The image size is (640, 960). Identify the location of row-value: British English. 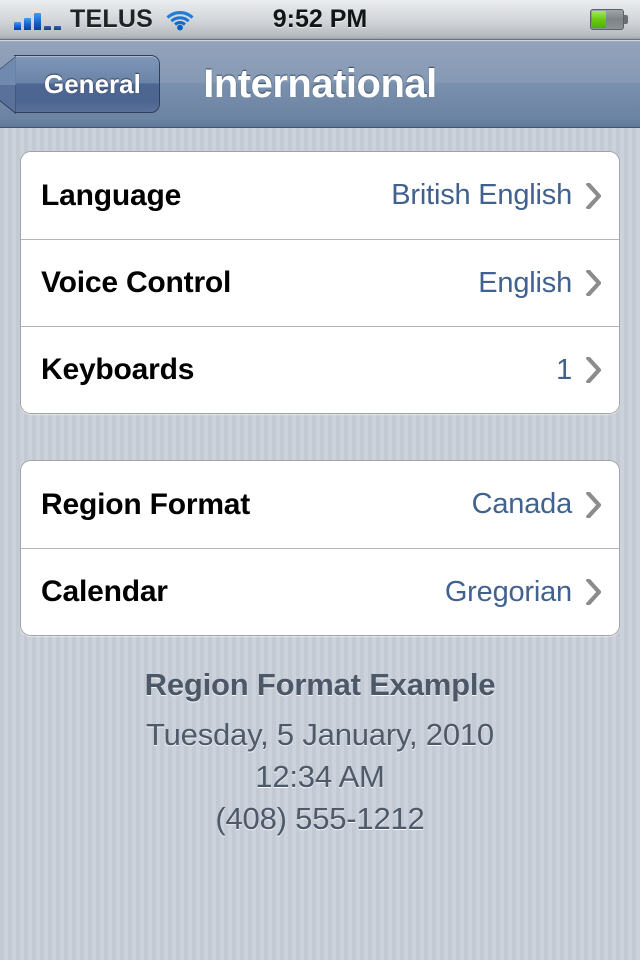
(481, 195).